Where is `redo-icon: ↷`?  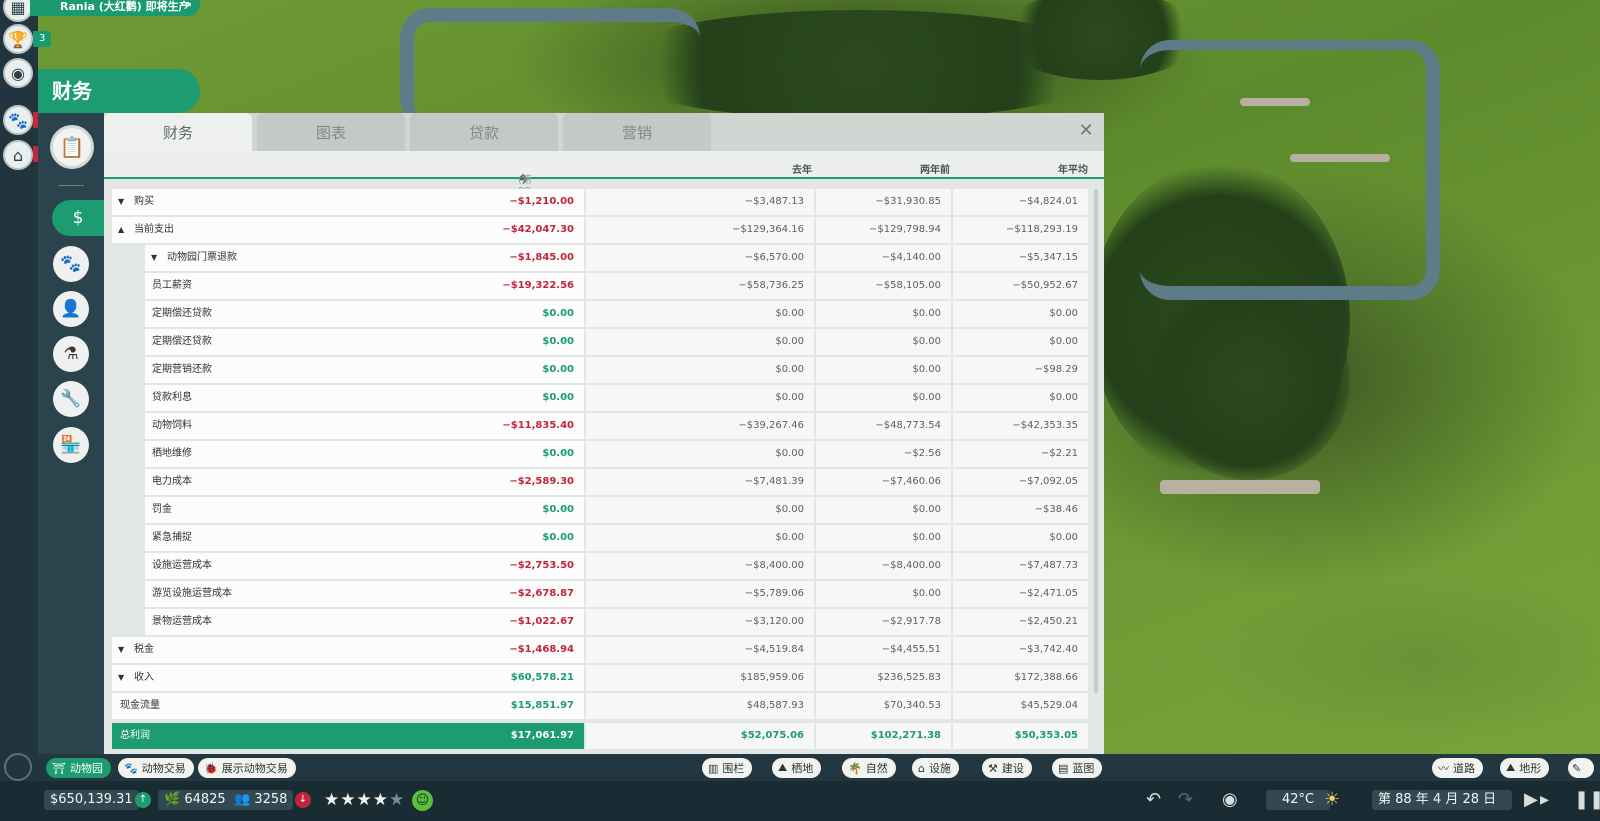
redo-icon: ↷ is located at coordinates (1185, 800).